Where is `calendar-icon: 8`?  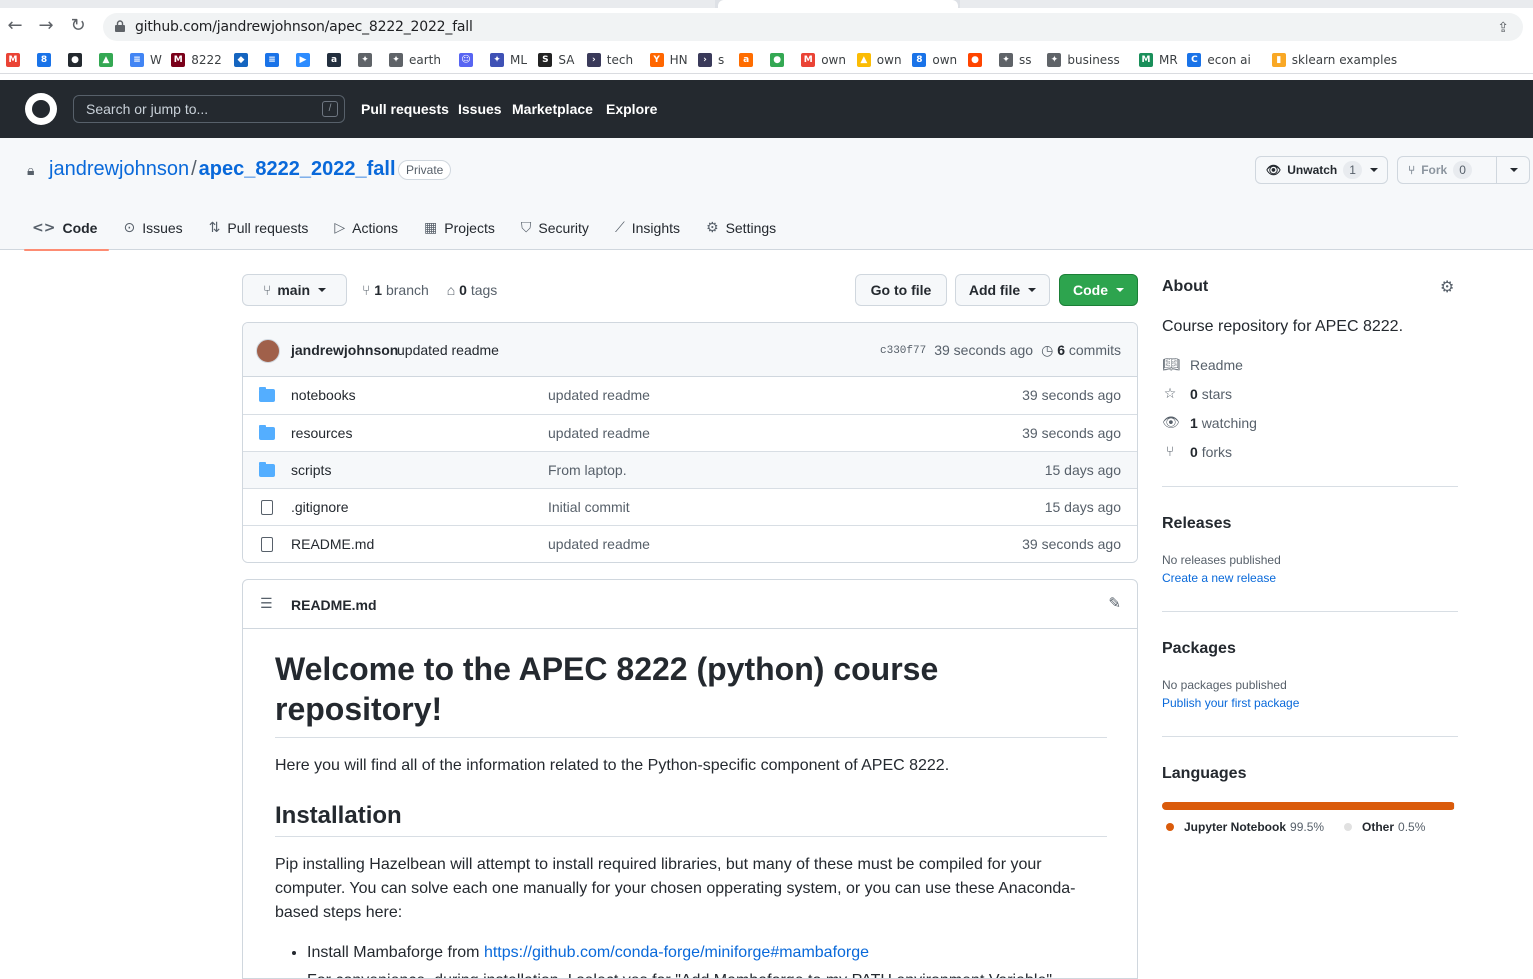
calendar-icon: 8 is located at coordinates (44, 60).